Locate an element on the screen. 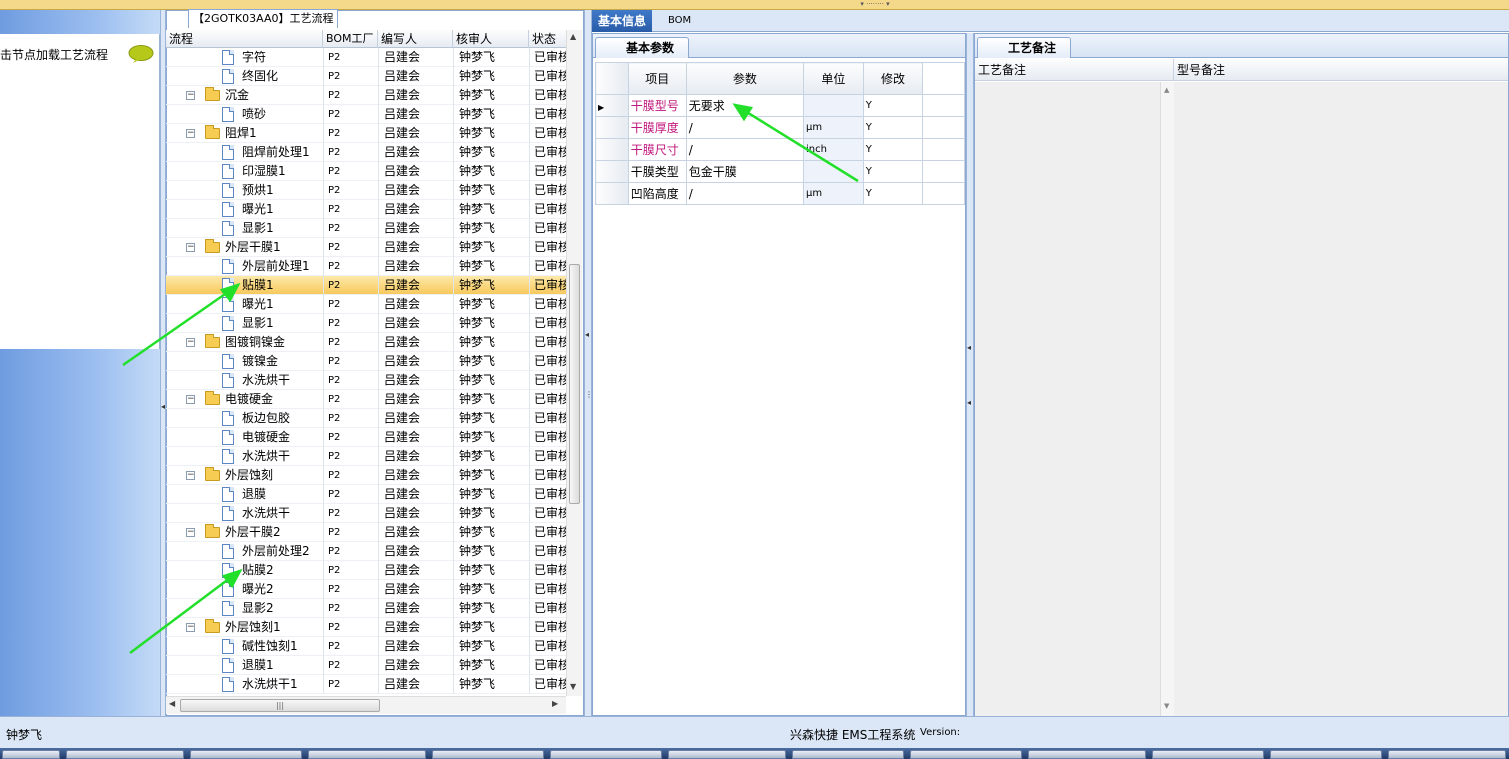 This screenshot has width=1509, height=759. collapse-left-icon: ◂ is located at coordinates (163, 406).